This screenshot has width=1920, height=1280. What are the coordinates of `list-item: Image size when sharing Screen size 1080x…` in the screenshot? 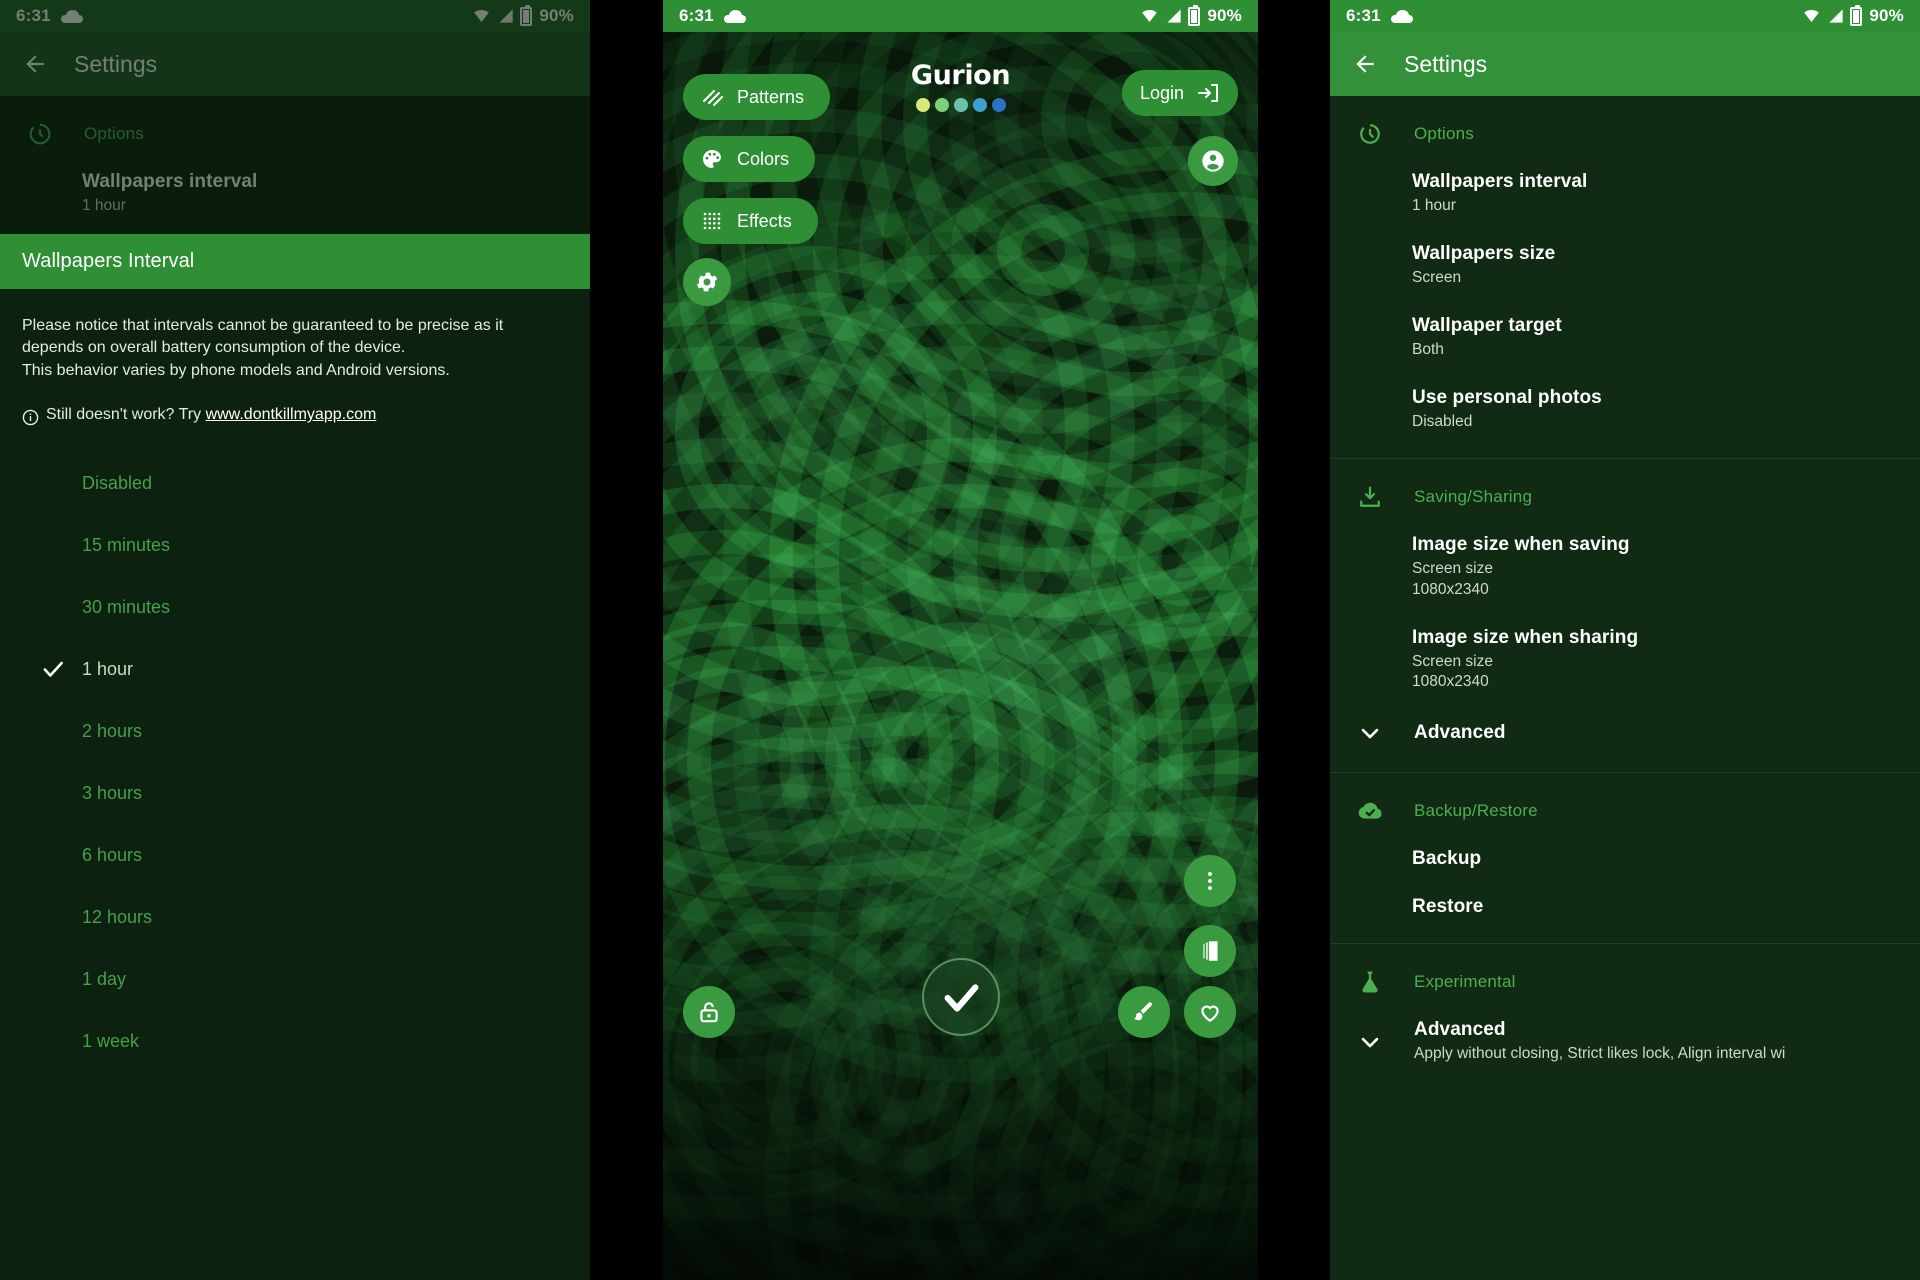 It's located at (1625, 660).